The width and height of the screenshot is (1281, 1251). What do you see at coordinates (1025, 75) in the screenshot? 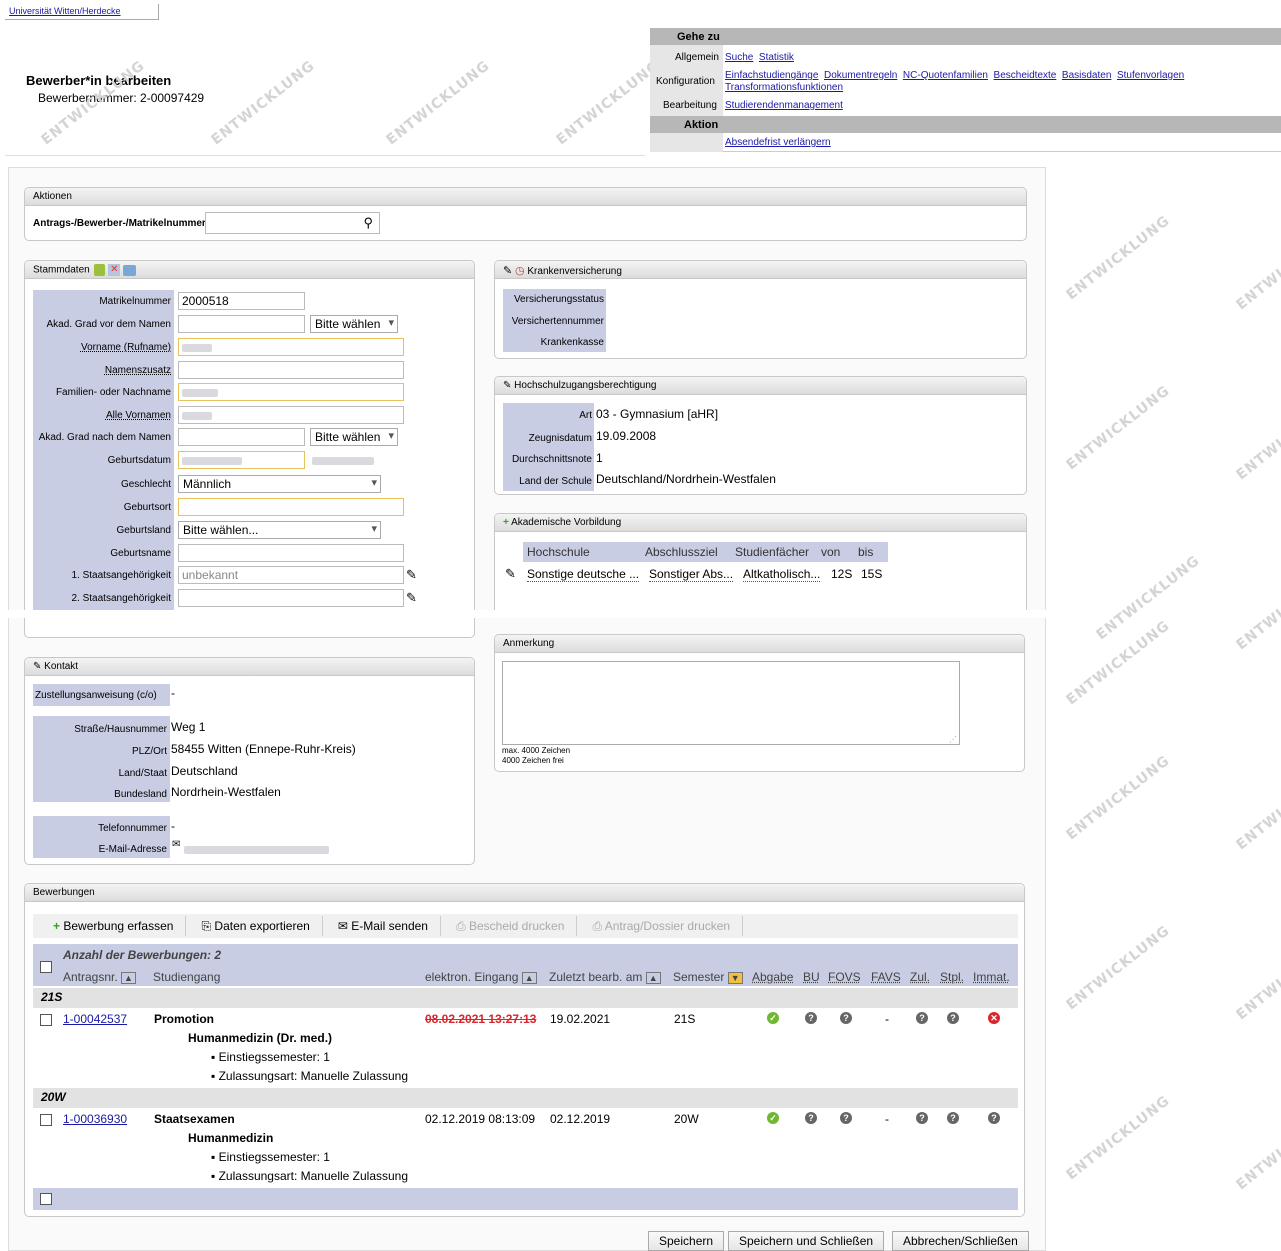
I see `nav-link-bescheidtexte: Bescheidtexte` at bounding box center [1025, 75].